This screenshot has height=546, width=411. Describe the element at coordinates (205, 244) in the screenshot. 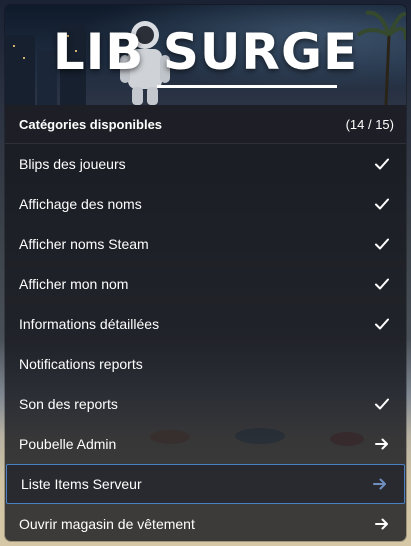

I see `menu-item-noms-steam: Afficher noms Steam` at that location.